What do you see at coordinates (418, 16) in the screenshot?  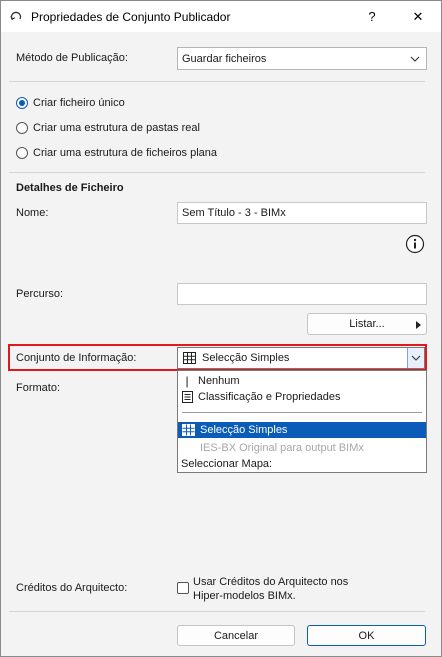 I see `close-button: ✕` at bounding box center [418, 16].